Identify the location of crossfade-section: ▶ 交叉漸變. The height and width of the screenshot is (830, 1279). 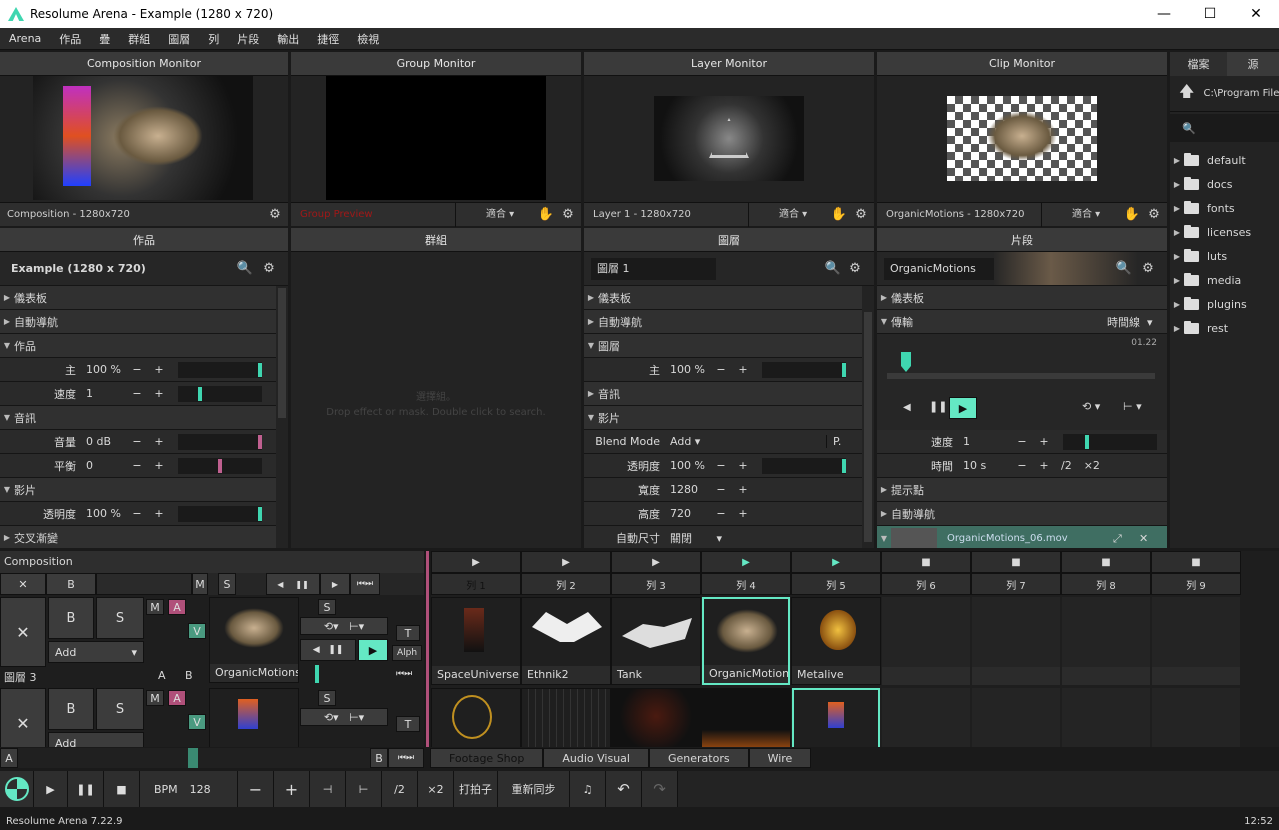
(138, 537).